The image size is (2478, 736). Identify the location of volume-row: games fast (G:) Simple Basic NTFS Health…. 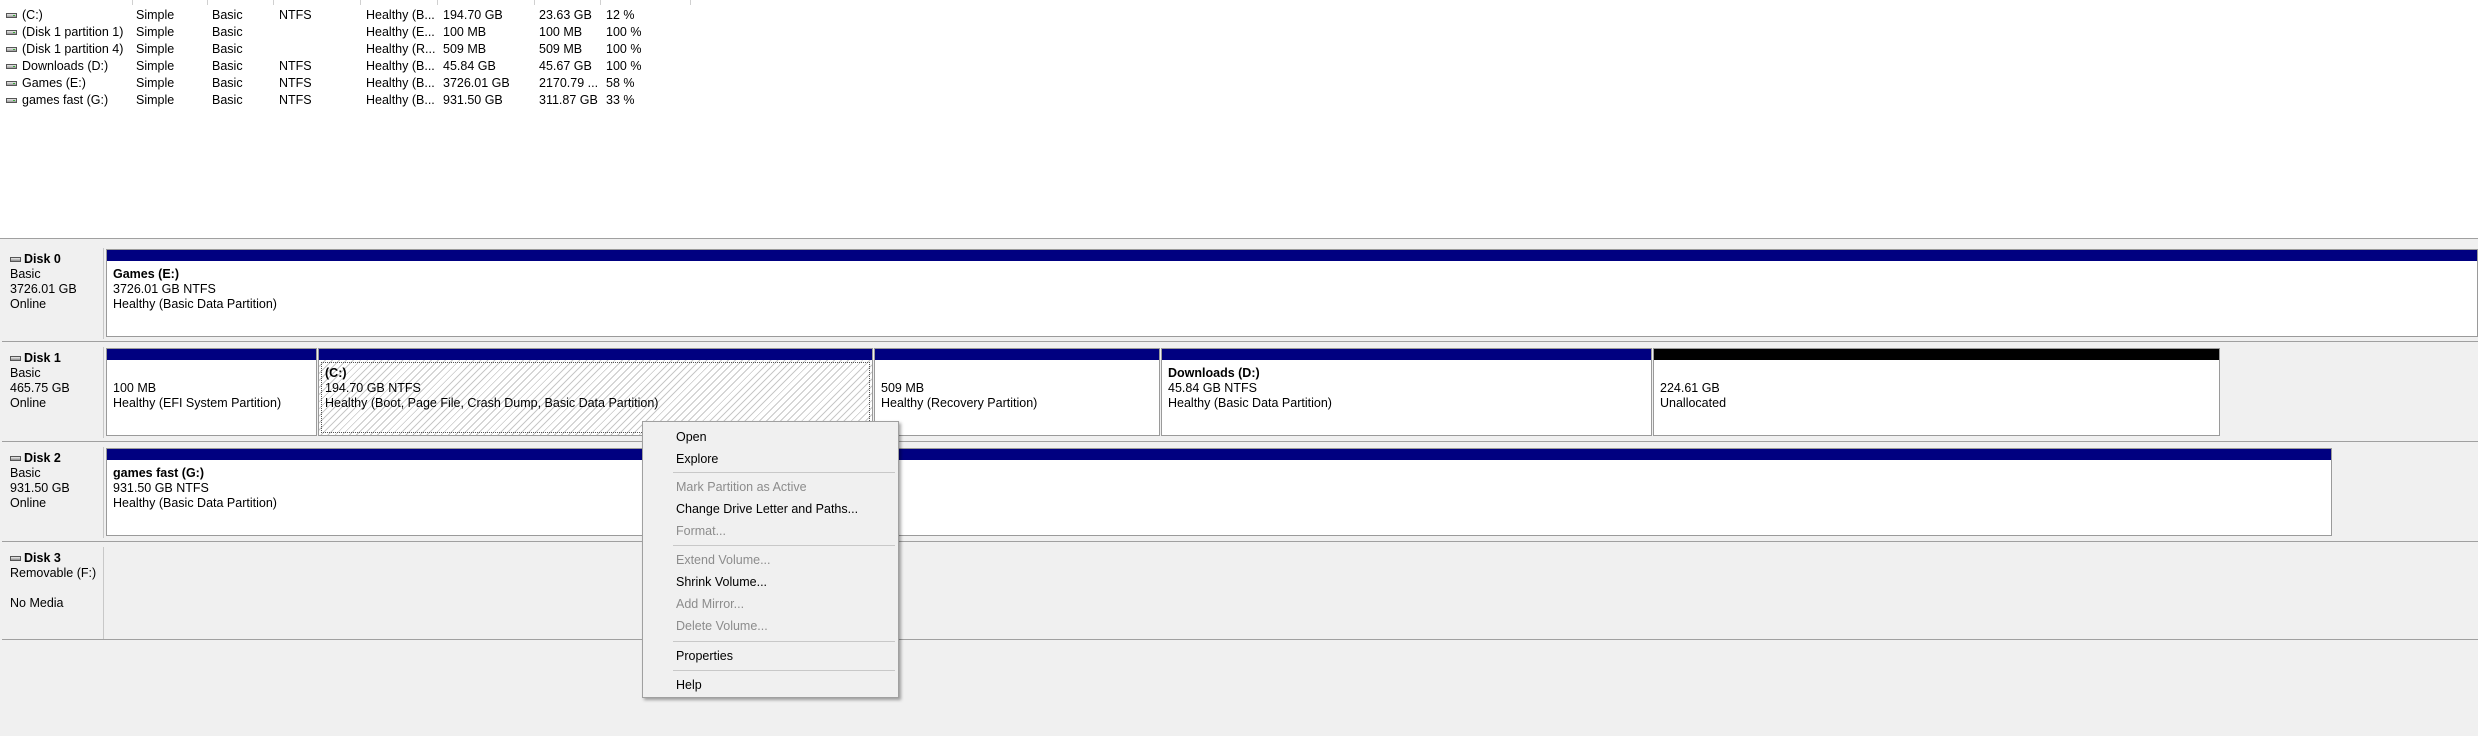
(350, 100).